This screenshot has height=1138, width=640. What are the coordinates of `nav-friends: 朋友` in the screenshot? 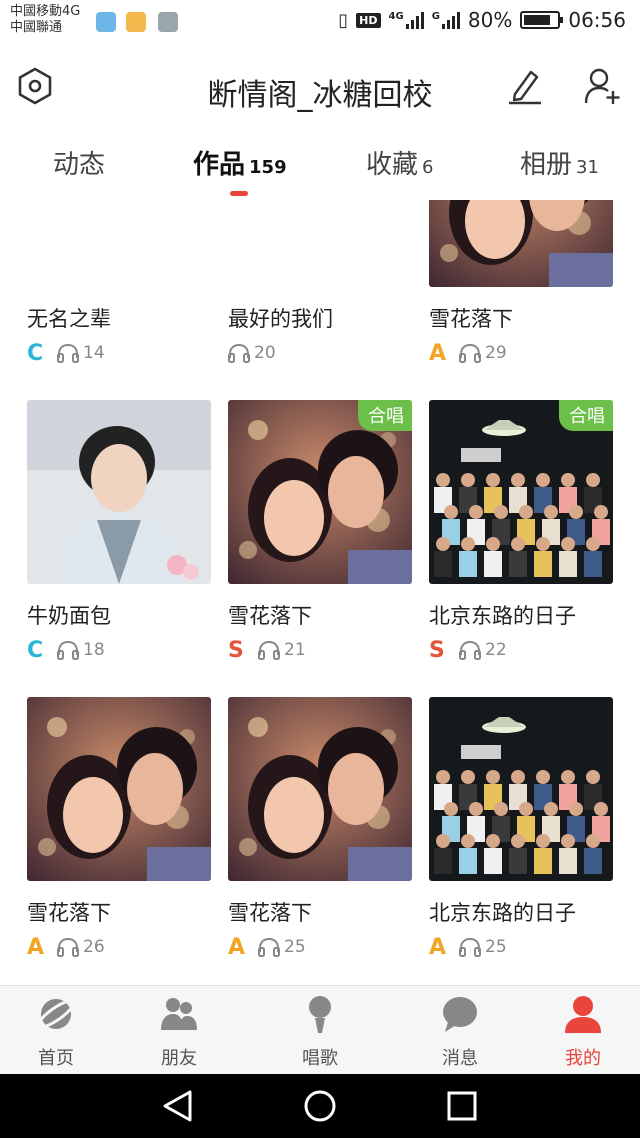 It's located at (179, 1030).